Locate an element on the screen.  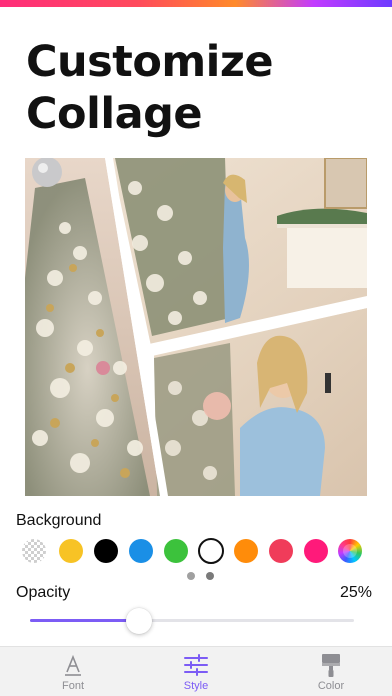
swatch-yellow is located at coordinates (71, 551).